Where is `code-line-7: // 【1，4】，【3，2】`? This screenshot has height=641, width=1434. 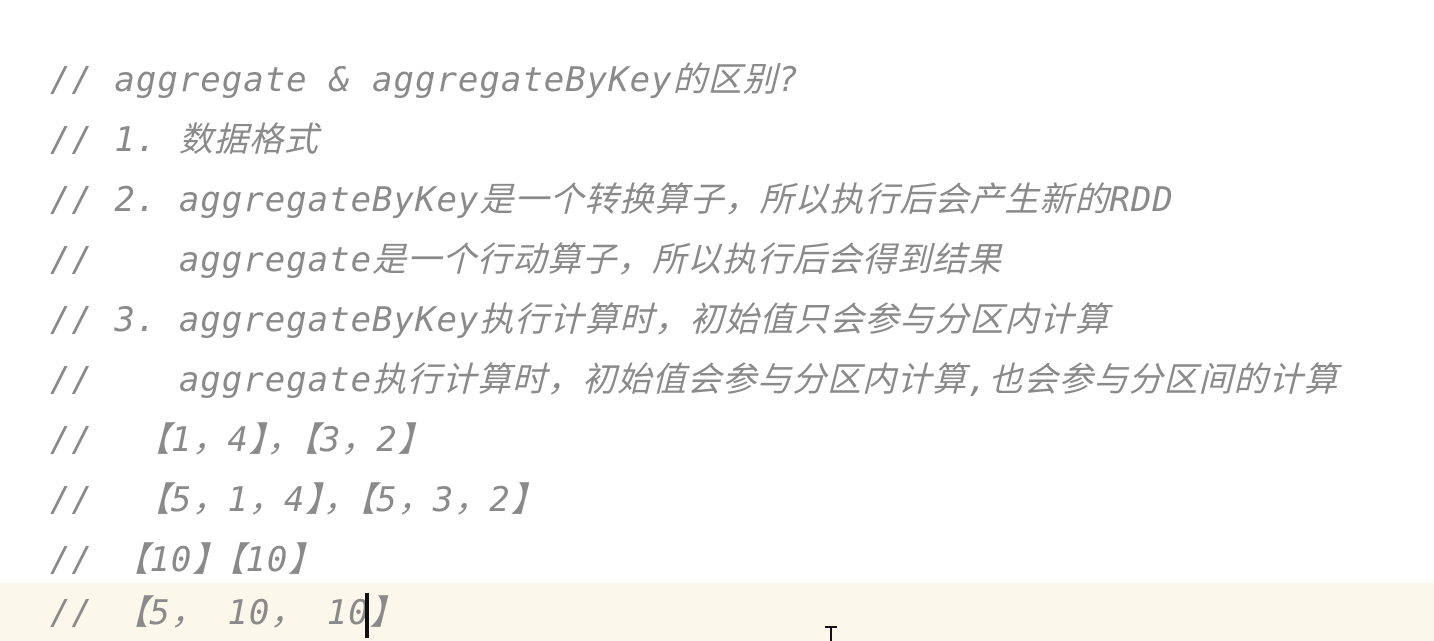
code-line-7: // 【1，4】，【3，2】 is located at coordinates (717, 440).